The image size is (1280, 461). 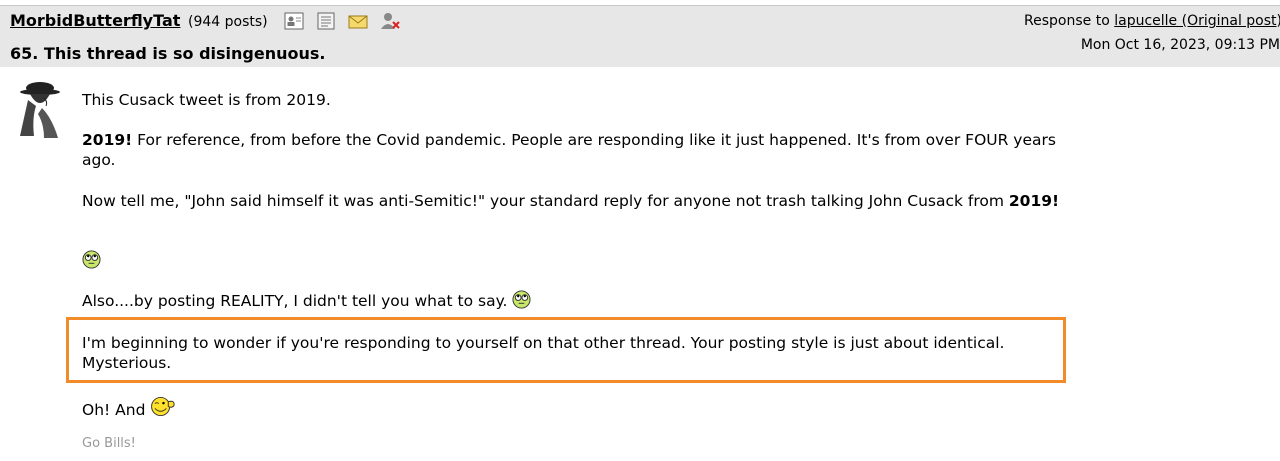 I want to click on profile-icon, so click(x=294, y=21).